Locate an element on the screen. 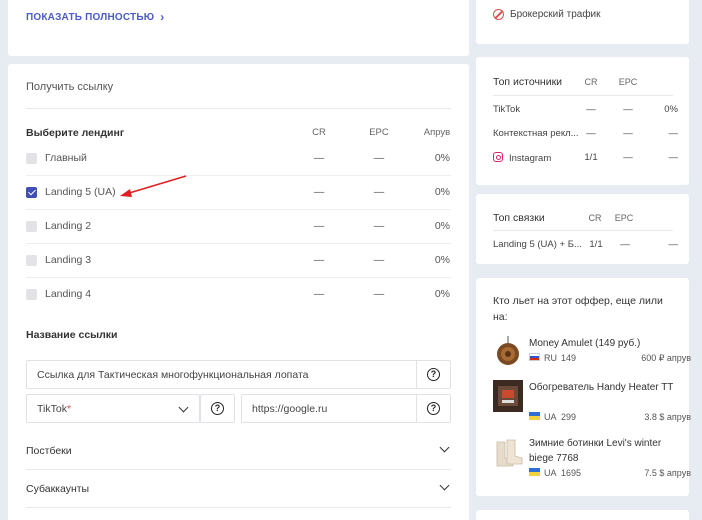 Image resolution: width=702 pixels, height=520 pixels. get-link-title: Получить ссылку is located at coordinates (70, 87).